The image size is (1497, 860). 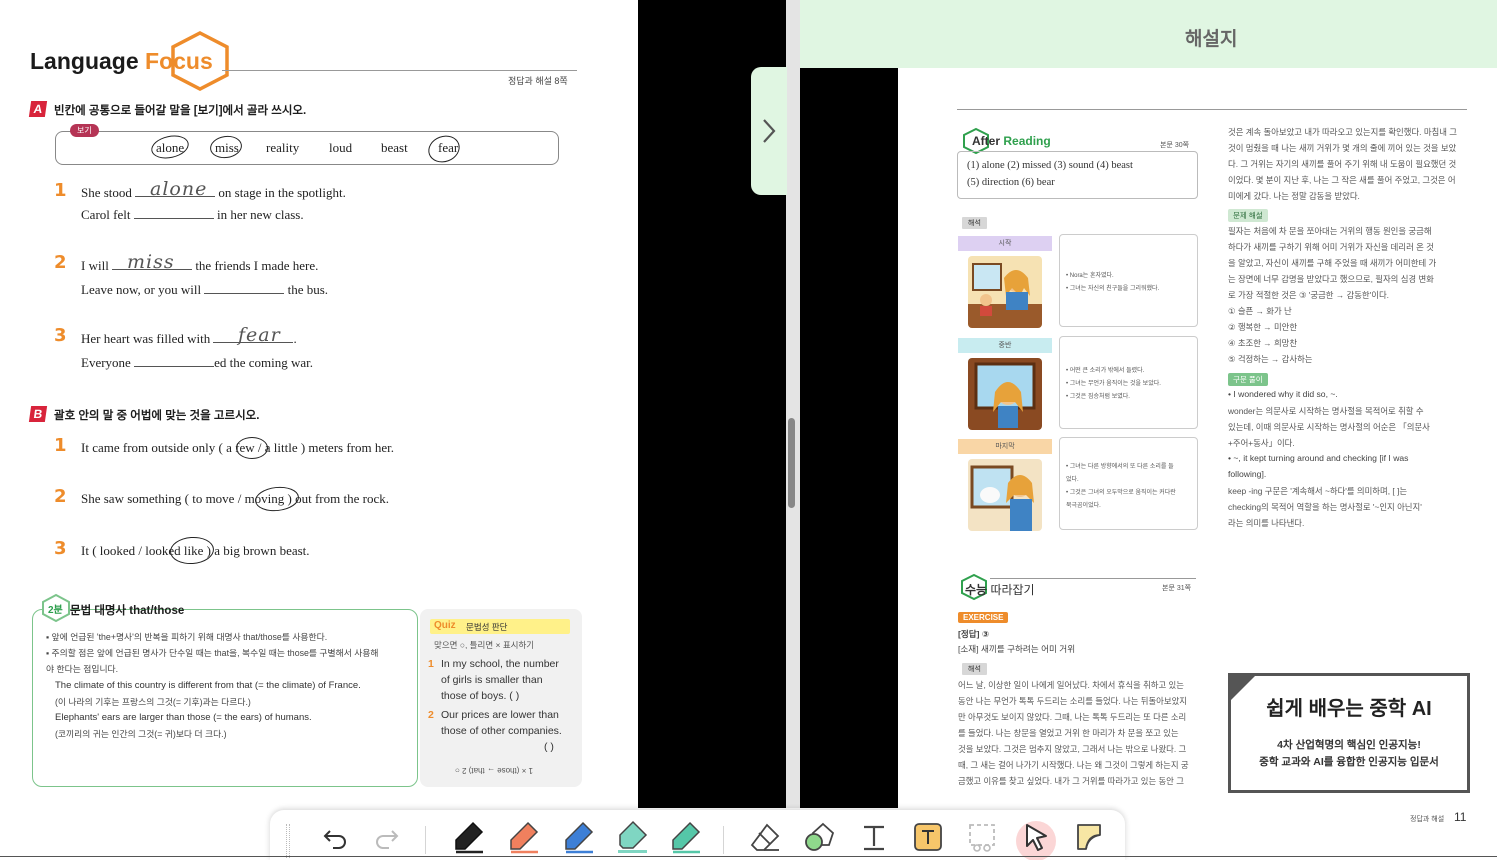 I want to click on pen-black-icon, so click(x=469, y=837).